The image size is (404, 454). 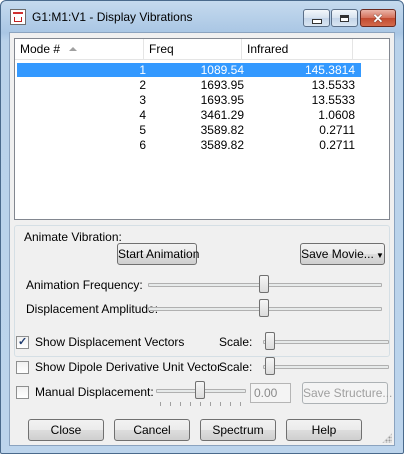 I want to click on show-dipole-vector-checkbox, so click(x=22, y=367).